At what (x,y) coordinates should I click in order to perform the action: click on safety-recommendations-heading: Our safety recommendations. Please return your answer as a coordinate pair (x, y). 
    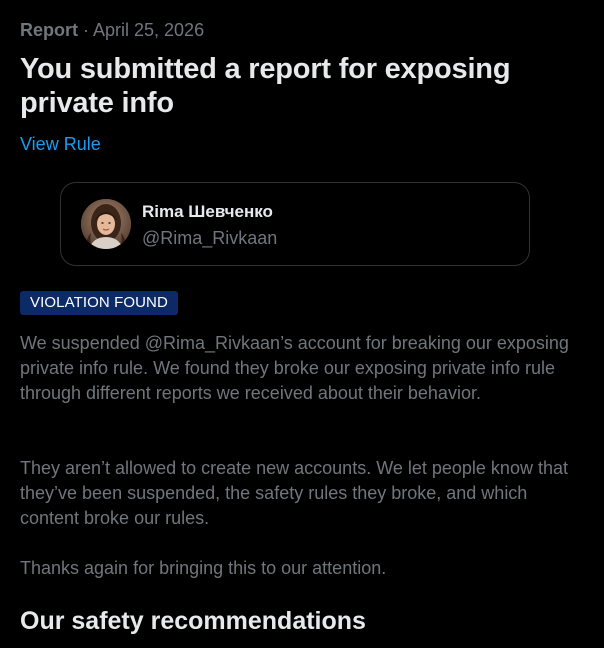
    Looking at the image, I should click on (193, 621).